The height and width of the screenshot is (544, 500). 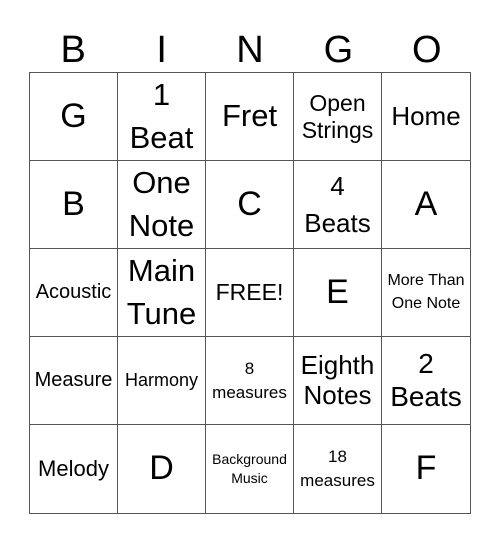 What do you see at coordinates (338, 293) in the screenshot?
I see `bingo-cell: E` at bounding box center [338, 293].